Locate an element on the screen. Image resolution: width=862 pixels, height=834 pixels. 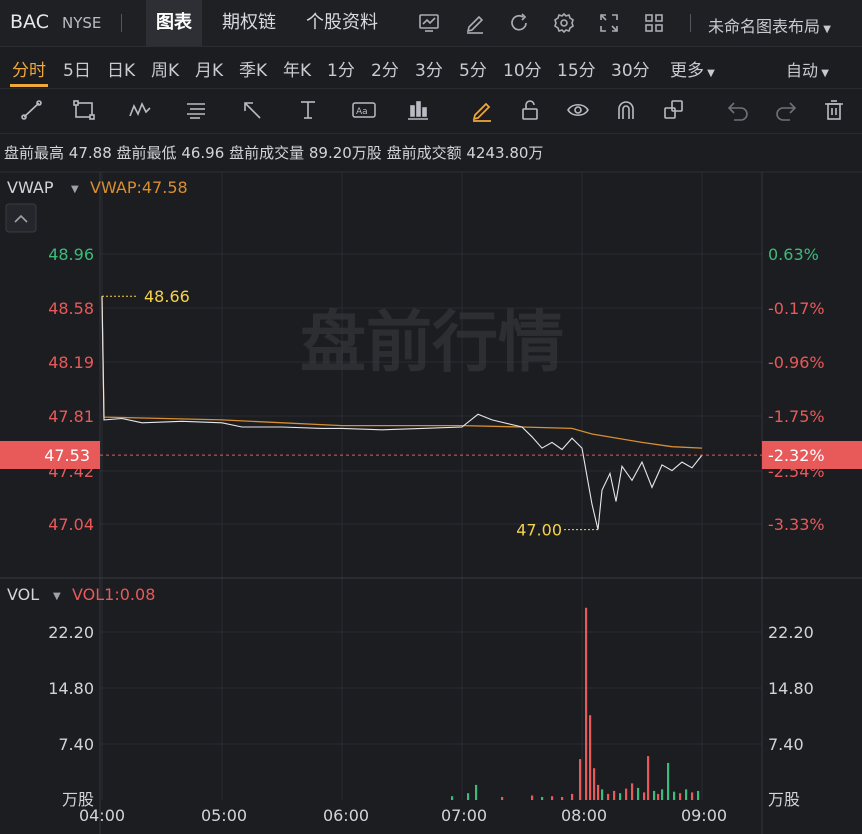
volume-bars is located at coordinates (575, 703).